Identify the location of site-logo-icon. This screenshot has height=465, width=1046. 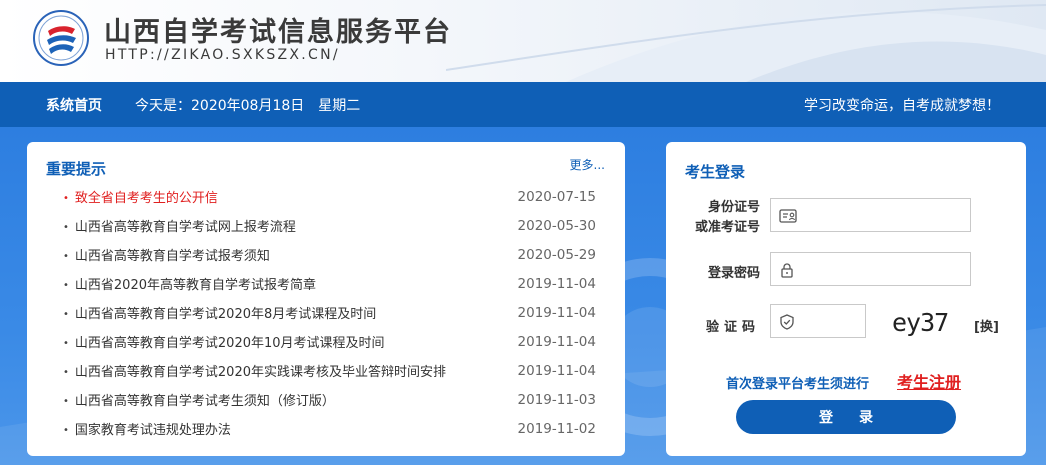
(61, 38).